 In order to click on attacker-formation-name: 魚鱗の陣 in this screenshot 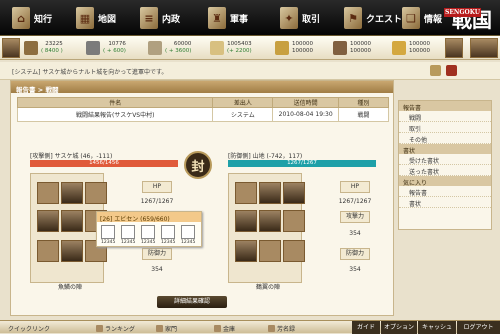, I will do `click(70, 287)`.